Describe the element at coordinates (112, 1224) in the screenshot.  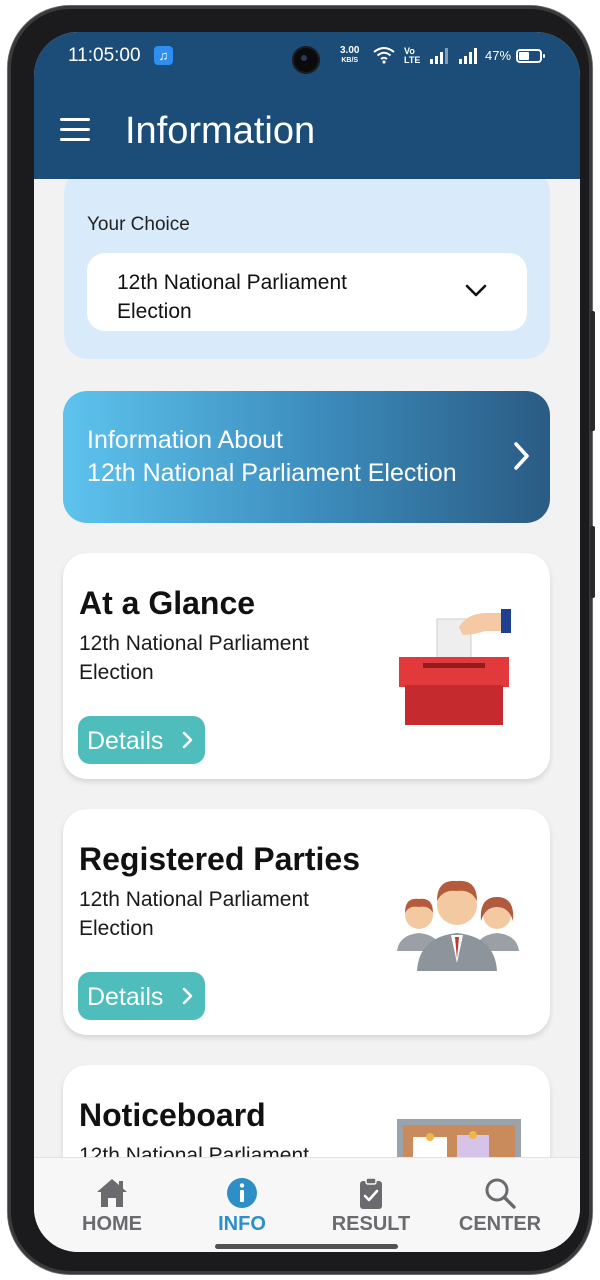
I see `nav-label: HOME` at that location.